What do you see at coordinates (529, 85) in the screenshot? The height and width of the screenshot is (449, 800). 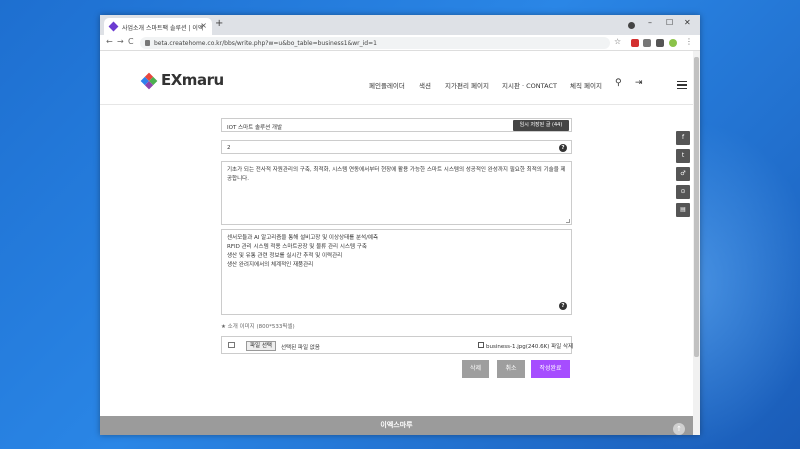 I see `nav-item-4: 지시판 · CONTACT` at bounding box center [529, 85].